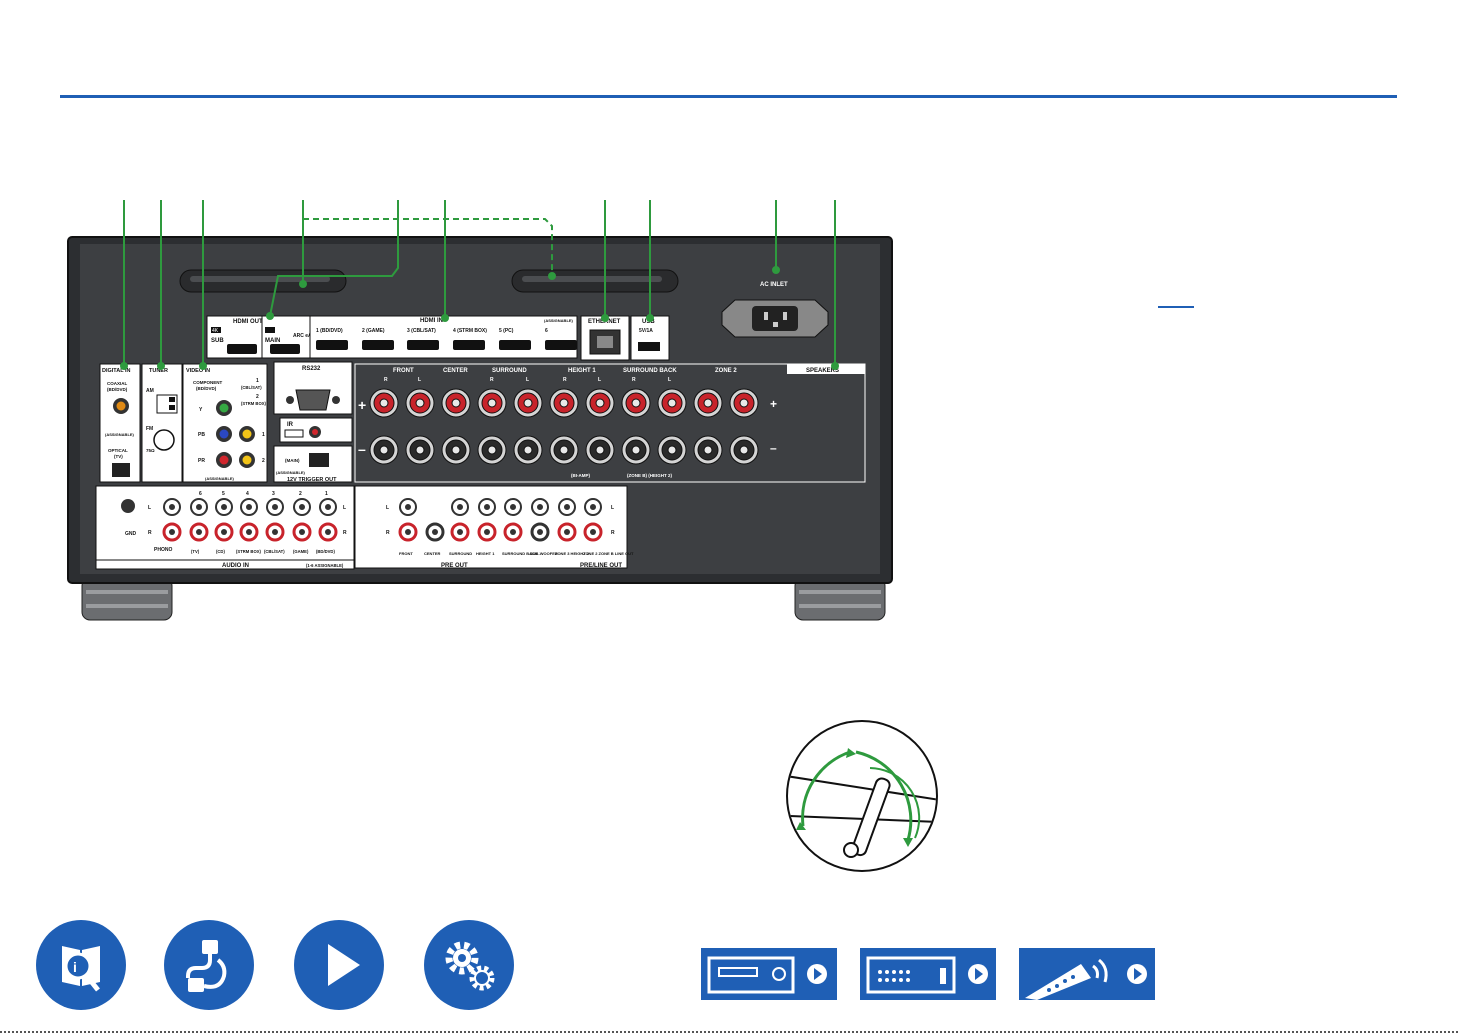 The height and width of the screenshot is (1033, 1458). Describe the element at coordinates (150, 391) in the screenshot. I see `svg-text: AM` at that location.